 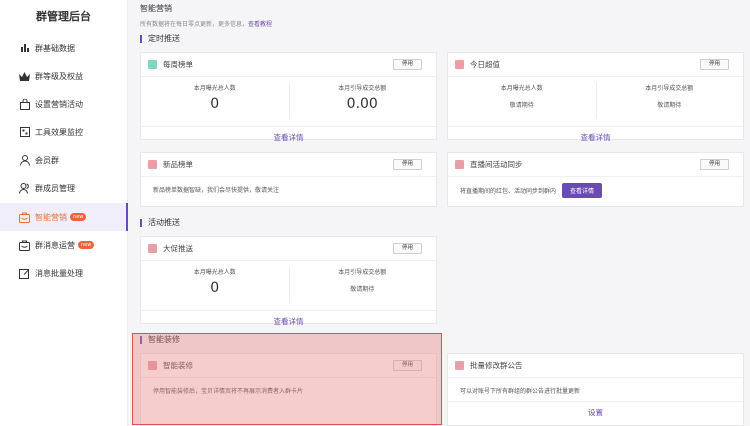 I want to click on card-batch-announcement: 批量修改群公告 可以对账号下所有群组的群公告进行批量更新 设置, so click(x=595, y=389).